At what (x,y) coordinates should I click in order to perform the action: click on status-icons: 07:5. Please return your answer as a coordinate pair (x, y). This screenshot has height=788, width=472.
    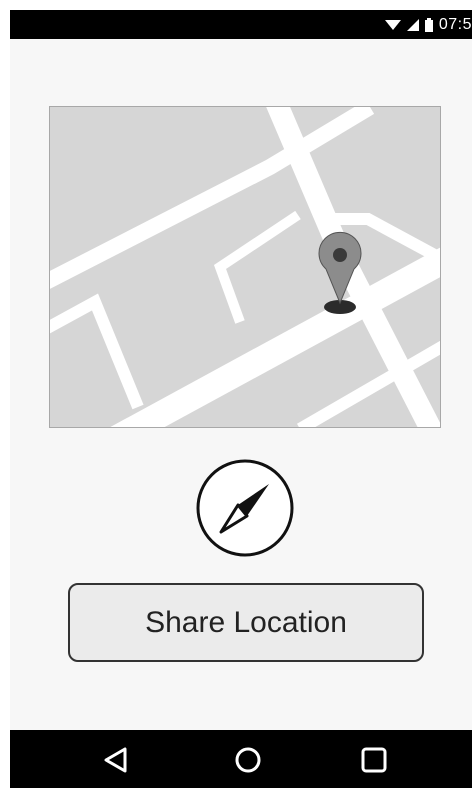
    Looking at the image, I should click on (428, 24).